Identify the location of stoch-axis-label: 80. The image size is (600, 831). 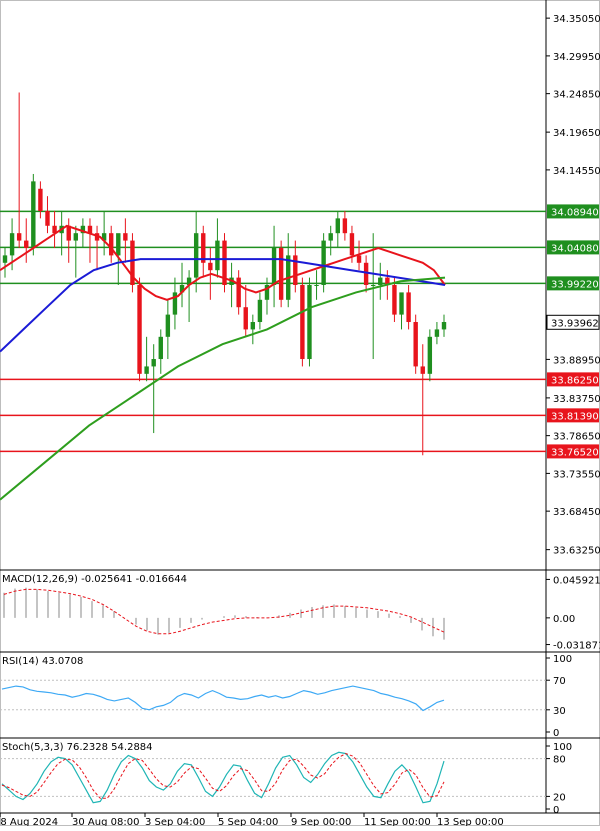
(559, 760).